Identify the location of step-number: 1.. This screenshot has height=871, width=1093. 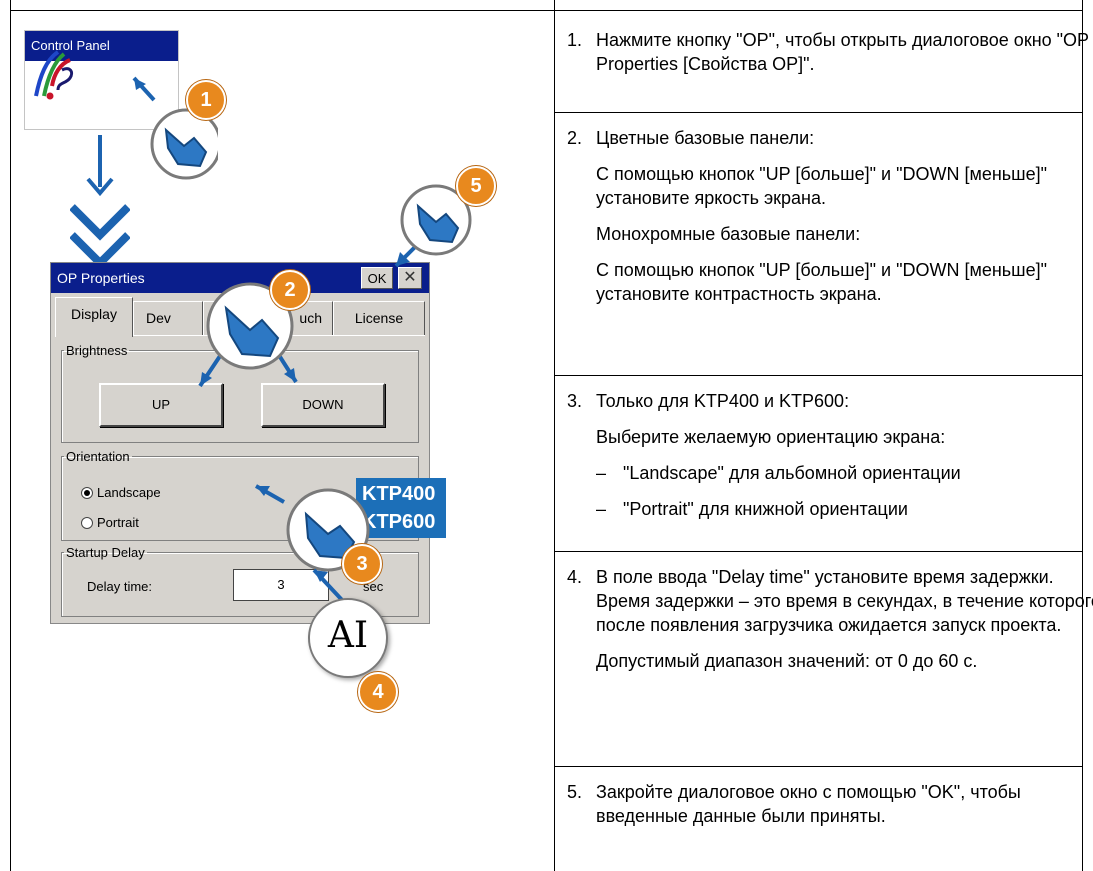
(575, 40).